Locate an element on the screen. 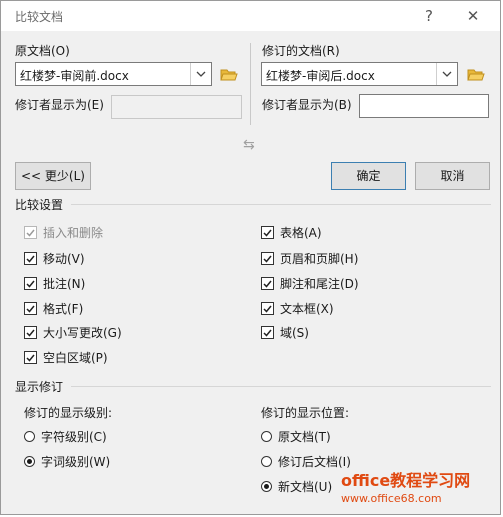  checkbox-label: 批注(N) is located at coordinates (64, 284).